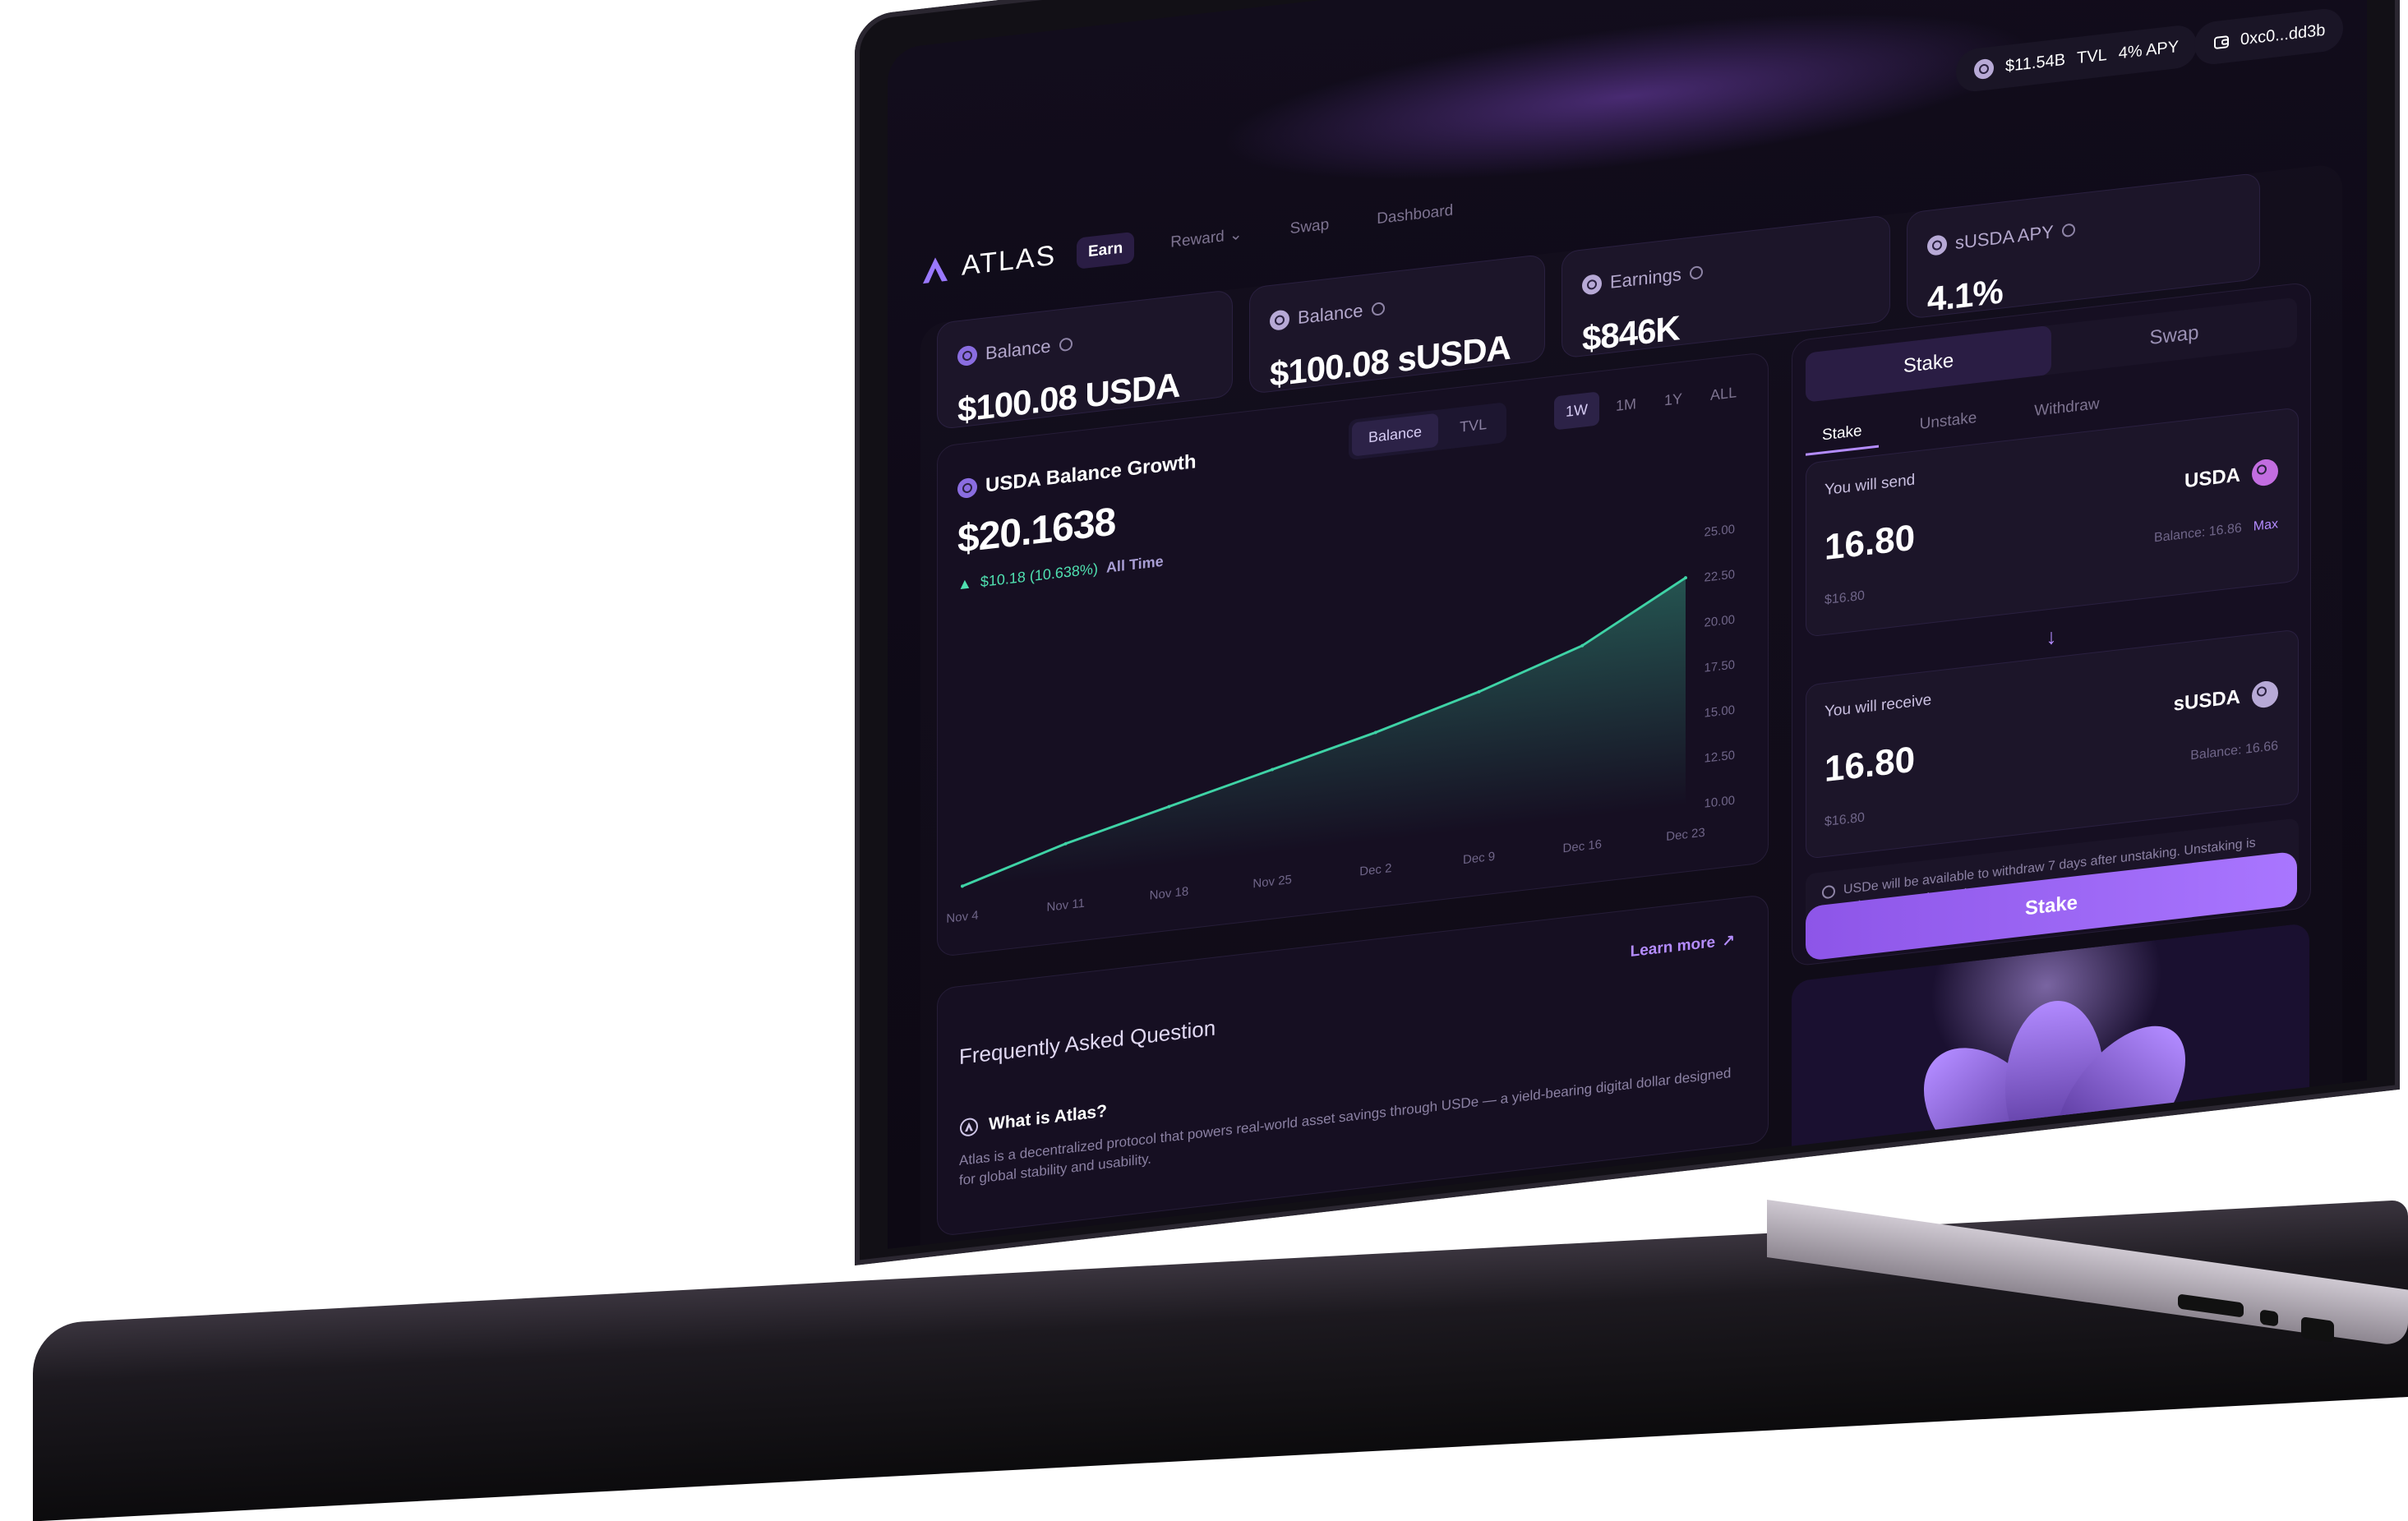  Describe the element at coordinates (1395, 435) in the screenshot. I see `toggle-balance: Balance` at that location.